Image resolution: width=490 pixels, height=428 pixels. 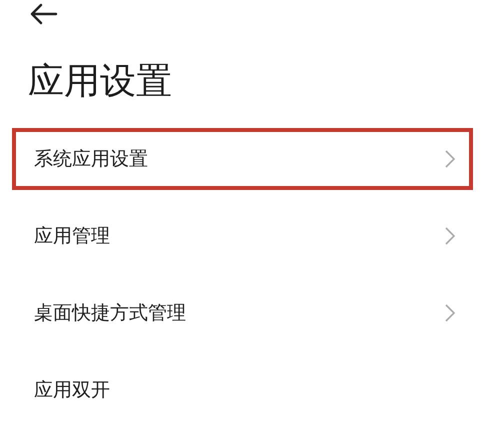 What do you see at coordinates (100, 82) in the screenshot?
I see `page-title: 应用设置` at bounding box center [100, 82].